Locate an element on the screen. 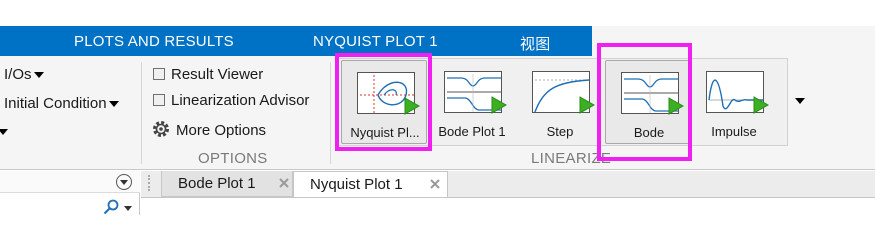  tab-bar-grip is located at coordinates (150, 183).